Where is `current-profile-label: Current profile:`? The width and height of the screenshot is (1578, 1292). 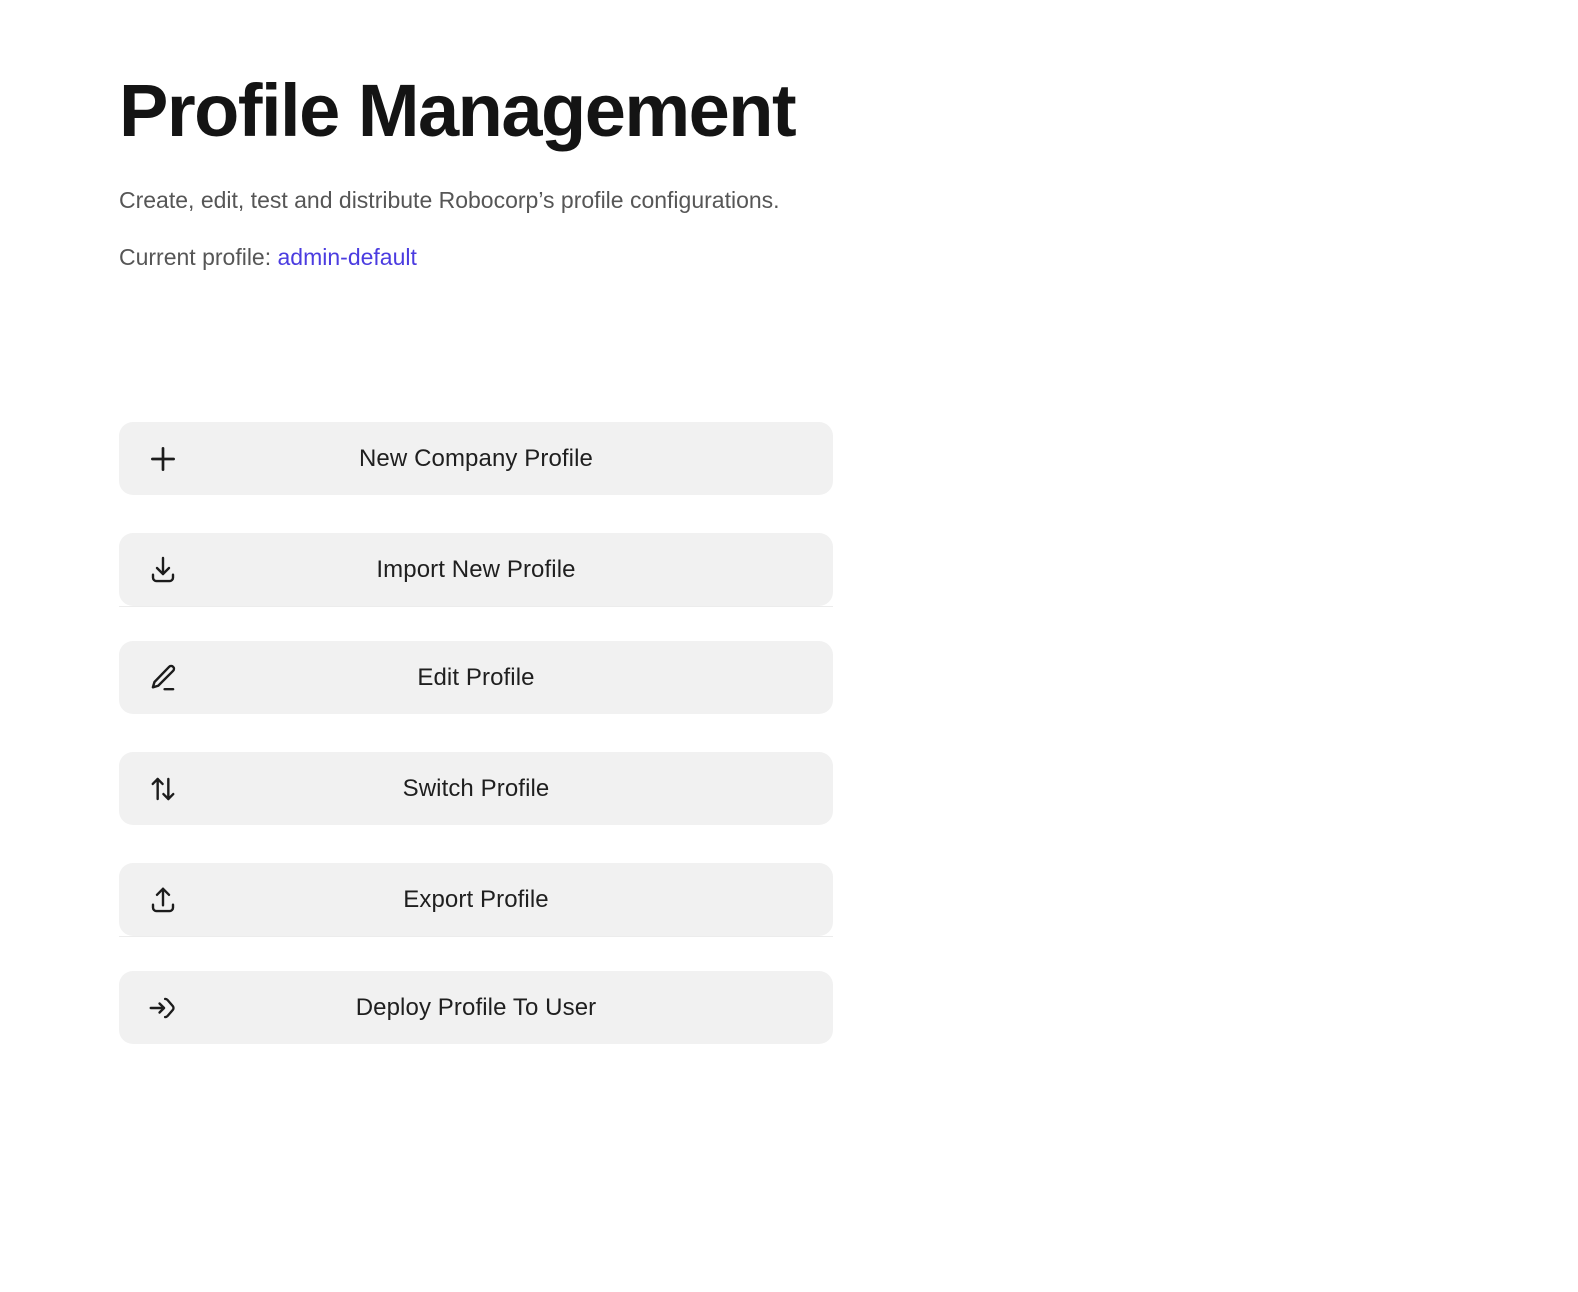 current-profile-label: Current profile: is located at coordinates (195, 256).